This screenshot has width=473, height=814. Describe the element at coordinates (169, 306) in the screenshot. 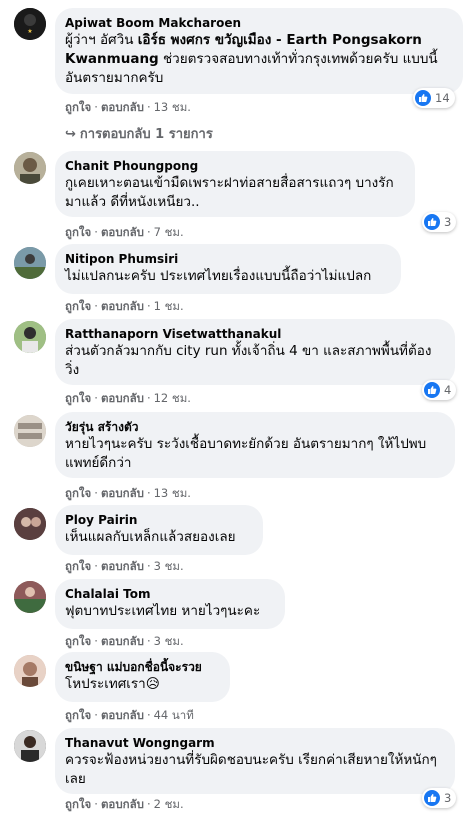

I see `comment-time: 1 ชม.` at that location.